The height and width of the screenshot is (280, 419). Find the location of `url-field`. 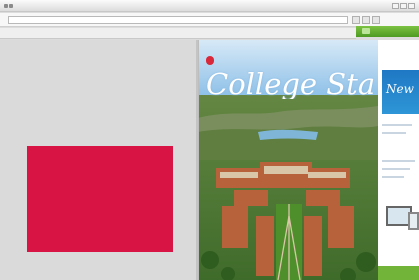

url-field is located at coordinates (178, 20).